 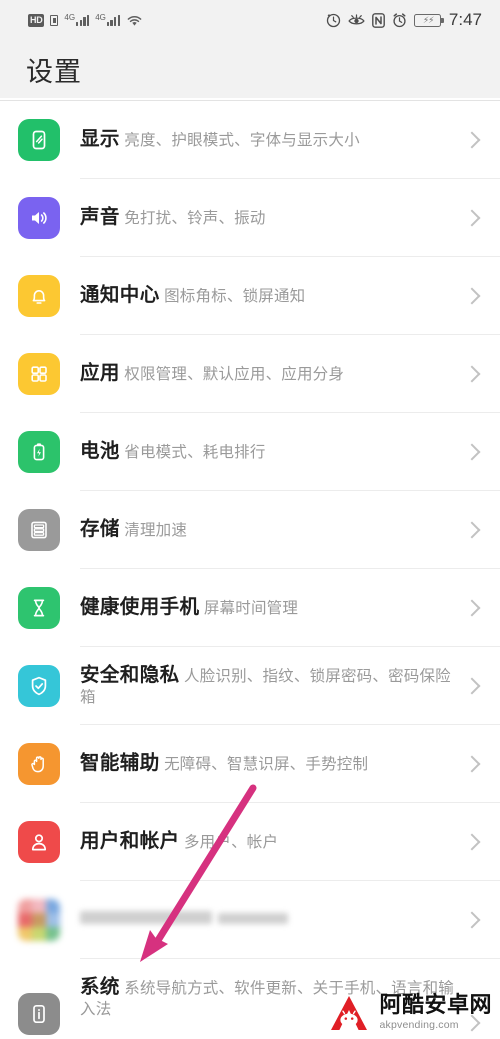 I want to click on settings-row-subtitle: 图标角标、锁屏通知, so click(x=235, y=297).